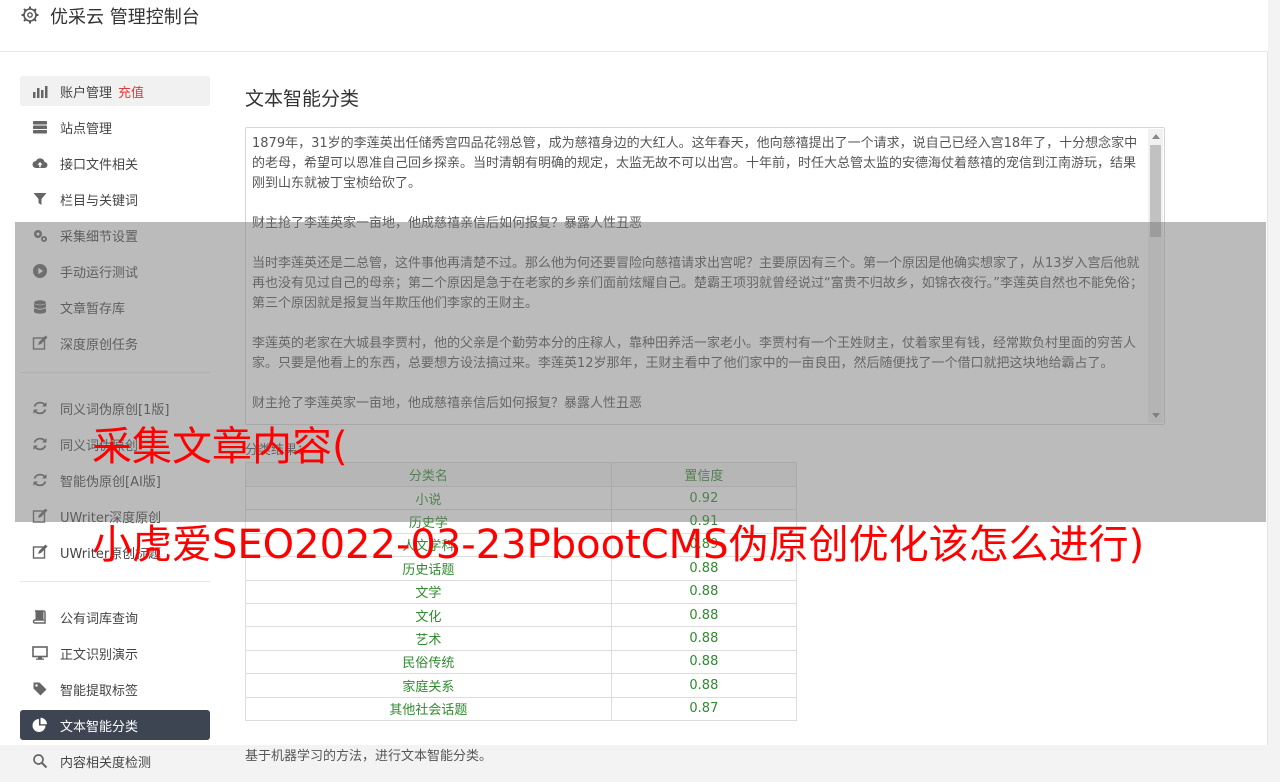 The image size is (1280, 782). Describe the element at coordinates (99, 655) in the screenshot. I see `sidebar-item-label: 正文识别演示` at that location.